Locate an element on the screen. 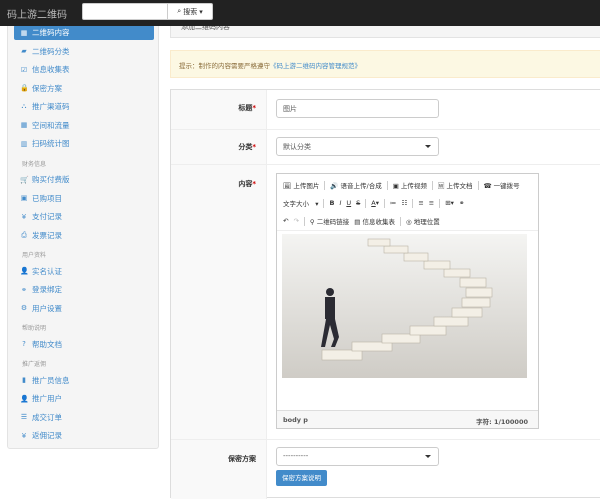  ordered-list-icon: ≔ is located at coordinates (393, 203).